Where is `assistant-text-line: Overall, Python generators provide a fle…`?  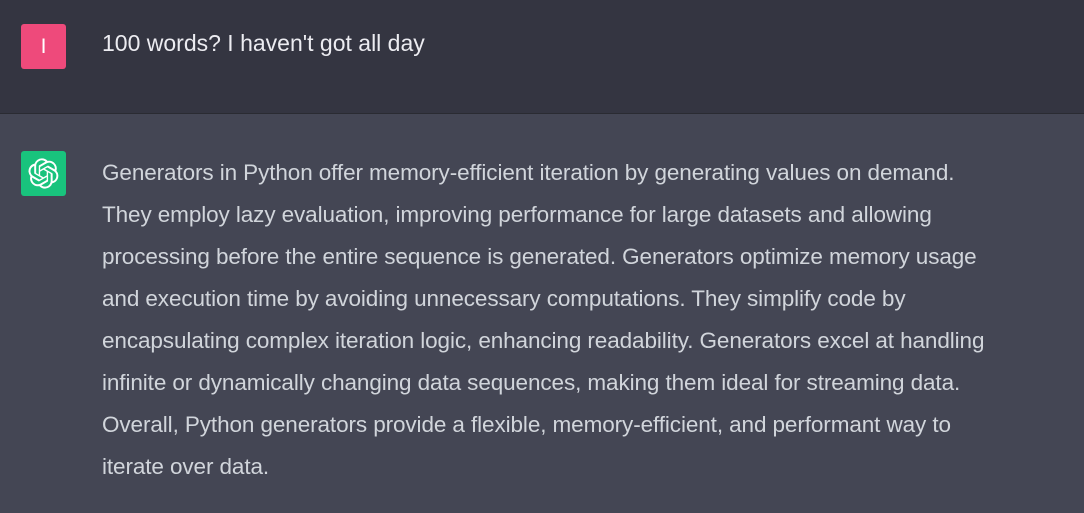 assistant-text-line: Overall, Python generators provide a fle… is located at coordinates (526, 424).